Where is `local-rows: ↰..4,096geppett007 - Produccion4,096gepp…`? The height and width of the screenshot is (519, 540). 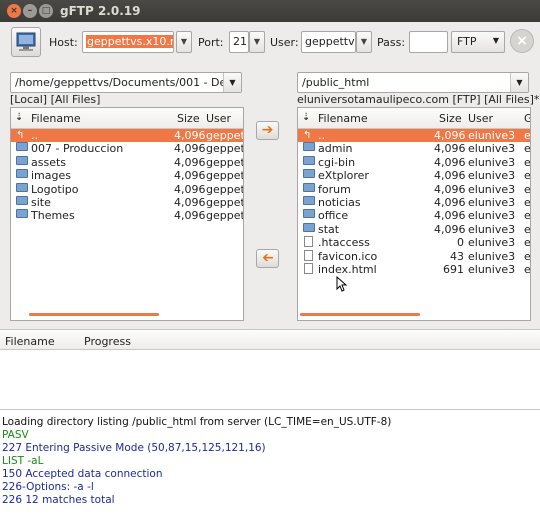 local-rows: ↰..4,096geppett007 - Produccion4,096gepp… is located at coordinates (127, 176).